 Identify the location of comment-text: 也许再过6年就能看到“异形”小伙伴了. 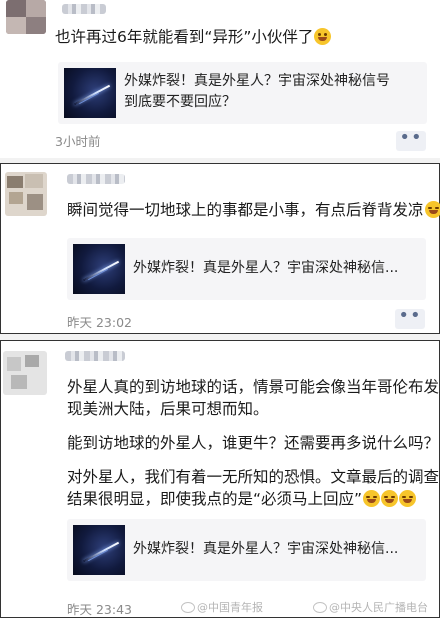
(241, 37).